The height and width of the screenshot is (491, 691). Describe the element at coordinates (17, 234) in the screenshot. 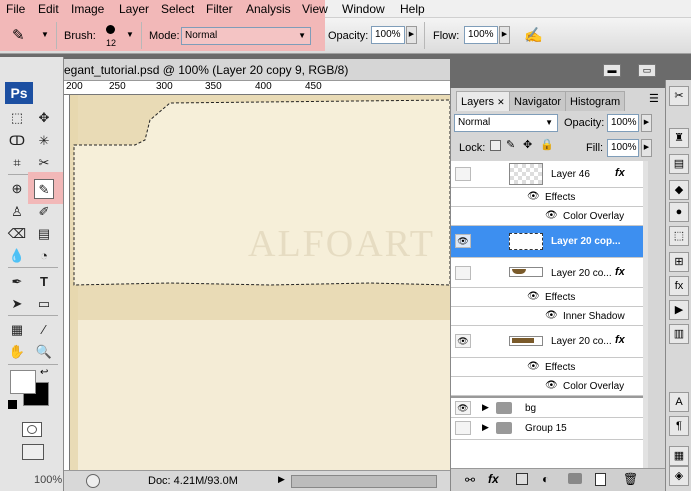

I see `eraser-tool-icon: ⌫` at that location.